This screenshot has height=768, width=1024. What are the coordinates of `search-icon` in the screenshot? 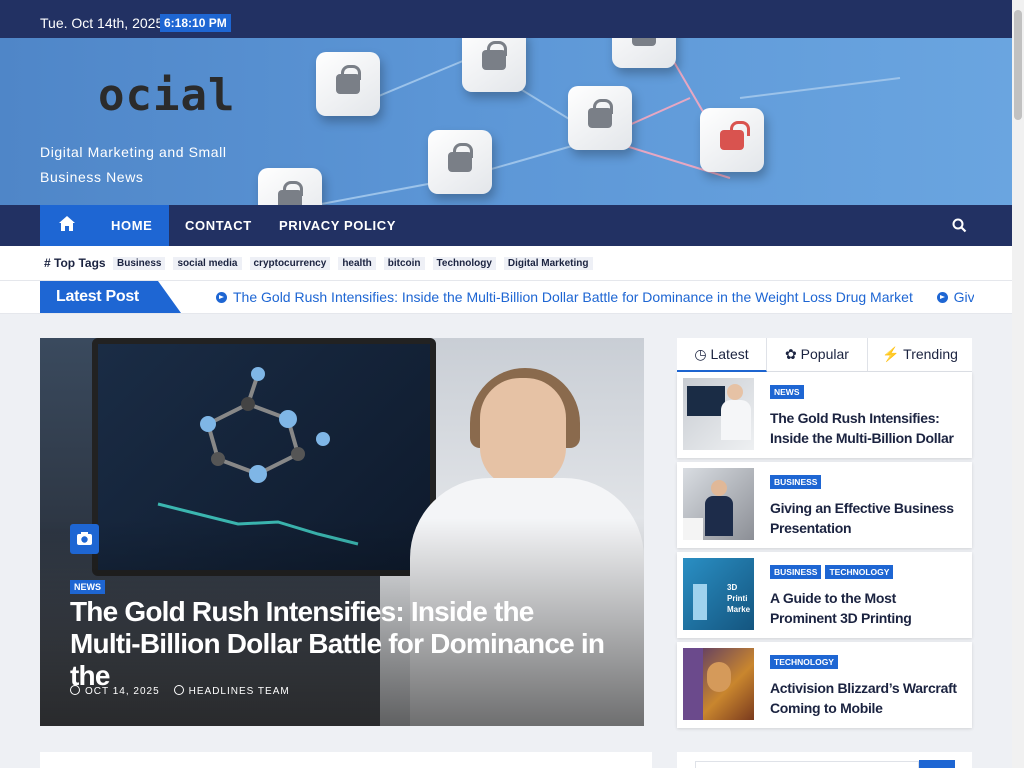 It's located at (959, 225).